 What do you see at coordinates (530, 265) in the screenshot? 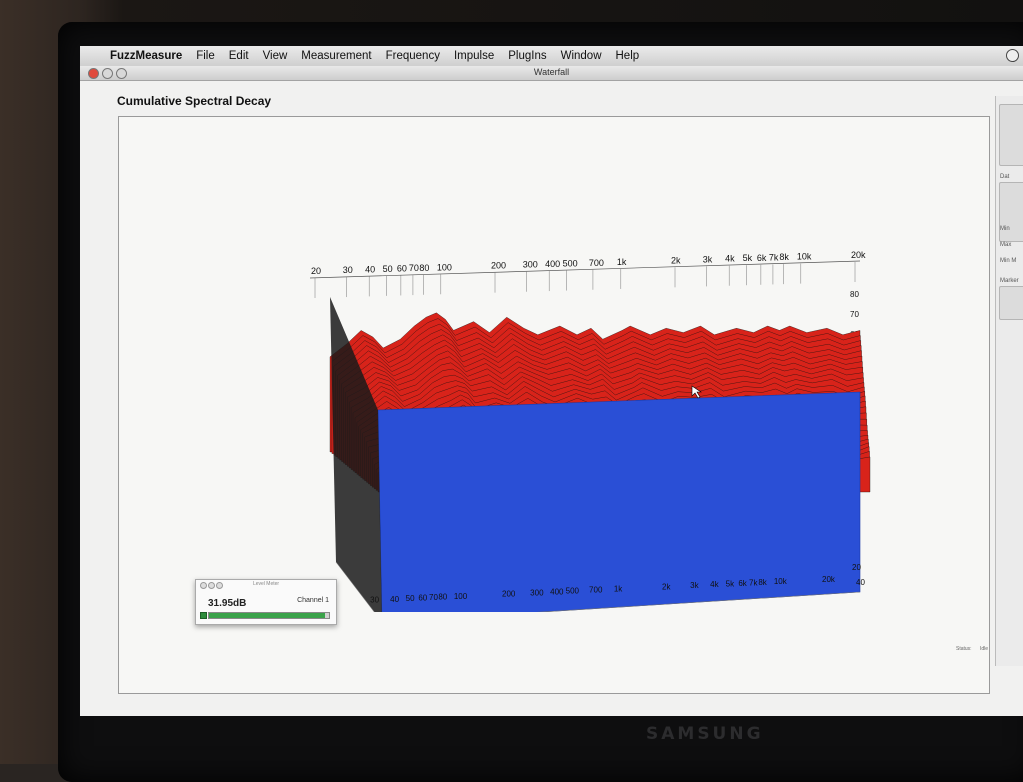
I see `x-tick-top: 300` at bounding box center [530, 265].